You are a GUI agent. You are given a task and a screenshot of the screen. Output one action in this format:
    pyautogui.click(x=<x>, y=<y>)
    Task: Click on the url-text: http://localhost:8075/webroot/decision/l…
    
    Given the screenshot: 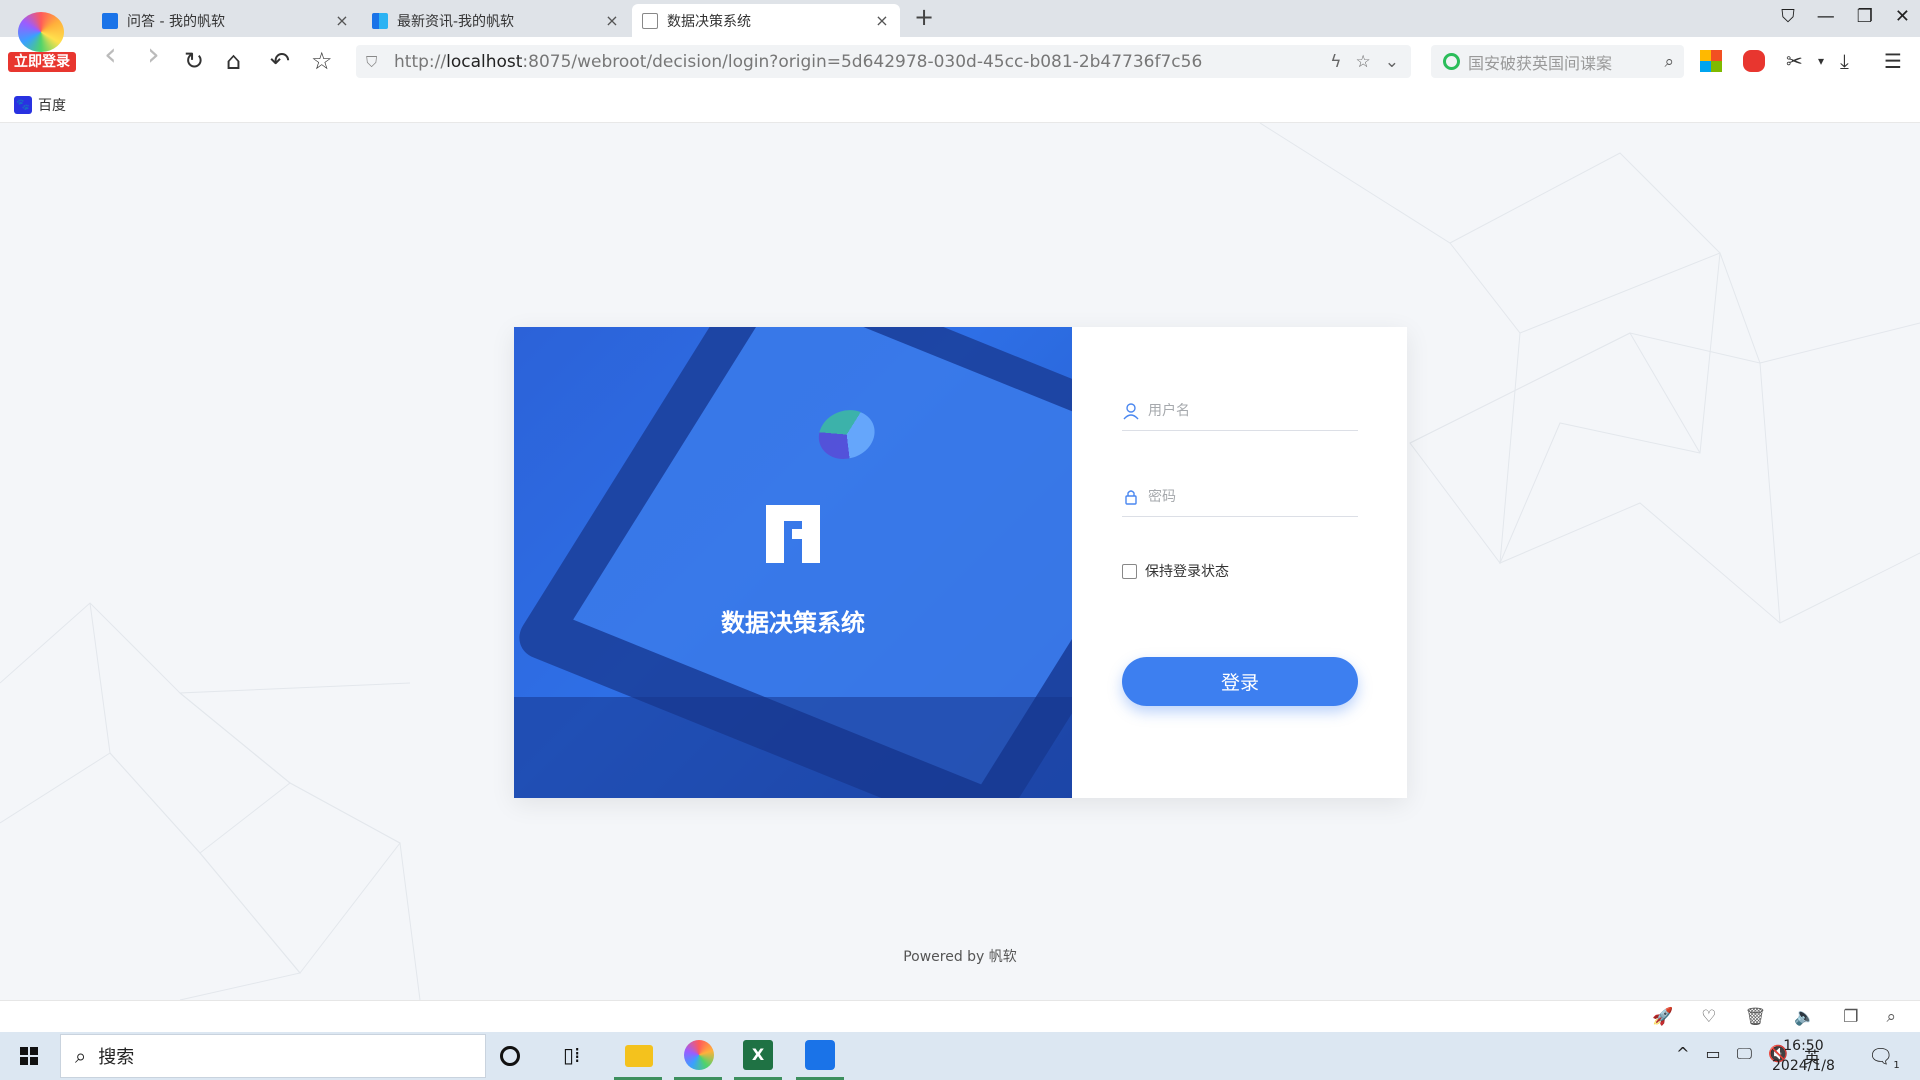 What is the action you would take?
    pyautogui.click(x=862, y=62)
    